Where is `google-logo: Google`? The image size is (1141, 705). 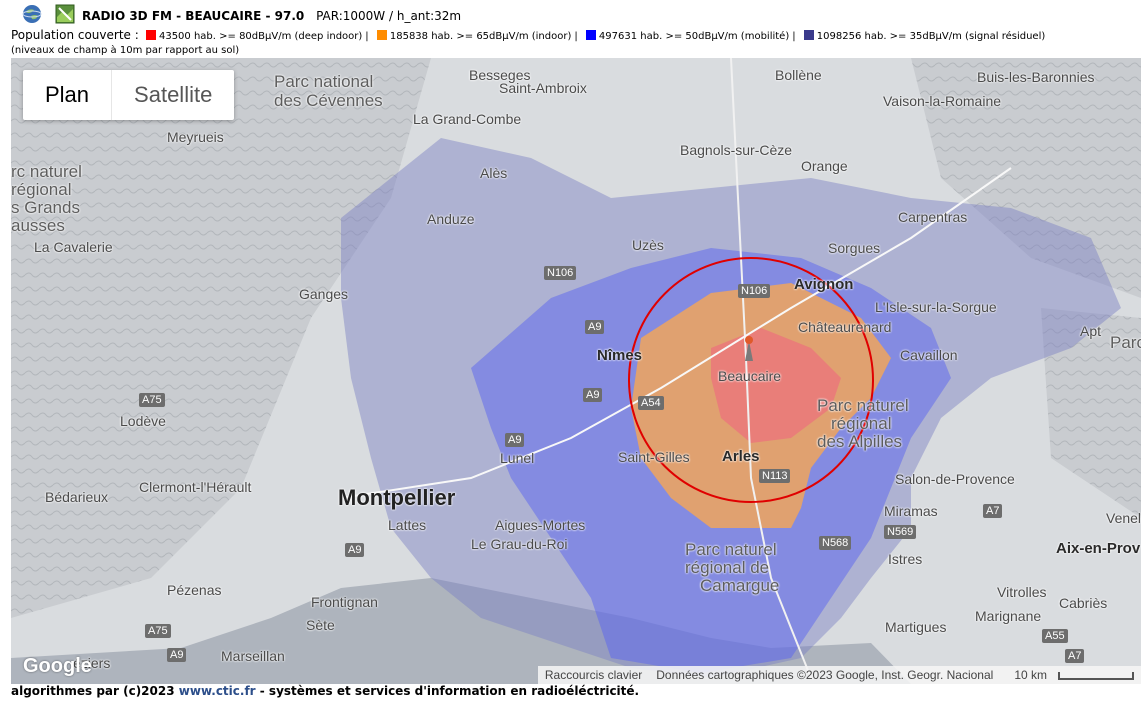
google-logo: Google is located at coordinates (57, 666).